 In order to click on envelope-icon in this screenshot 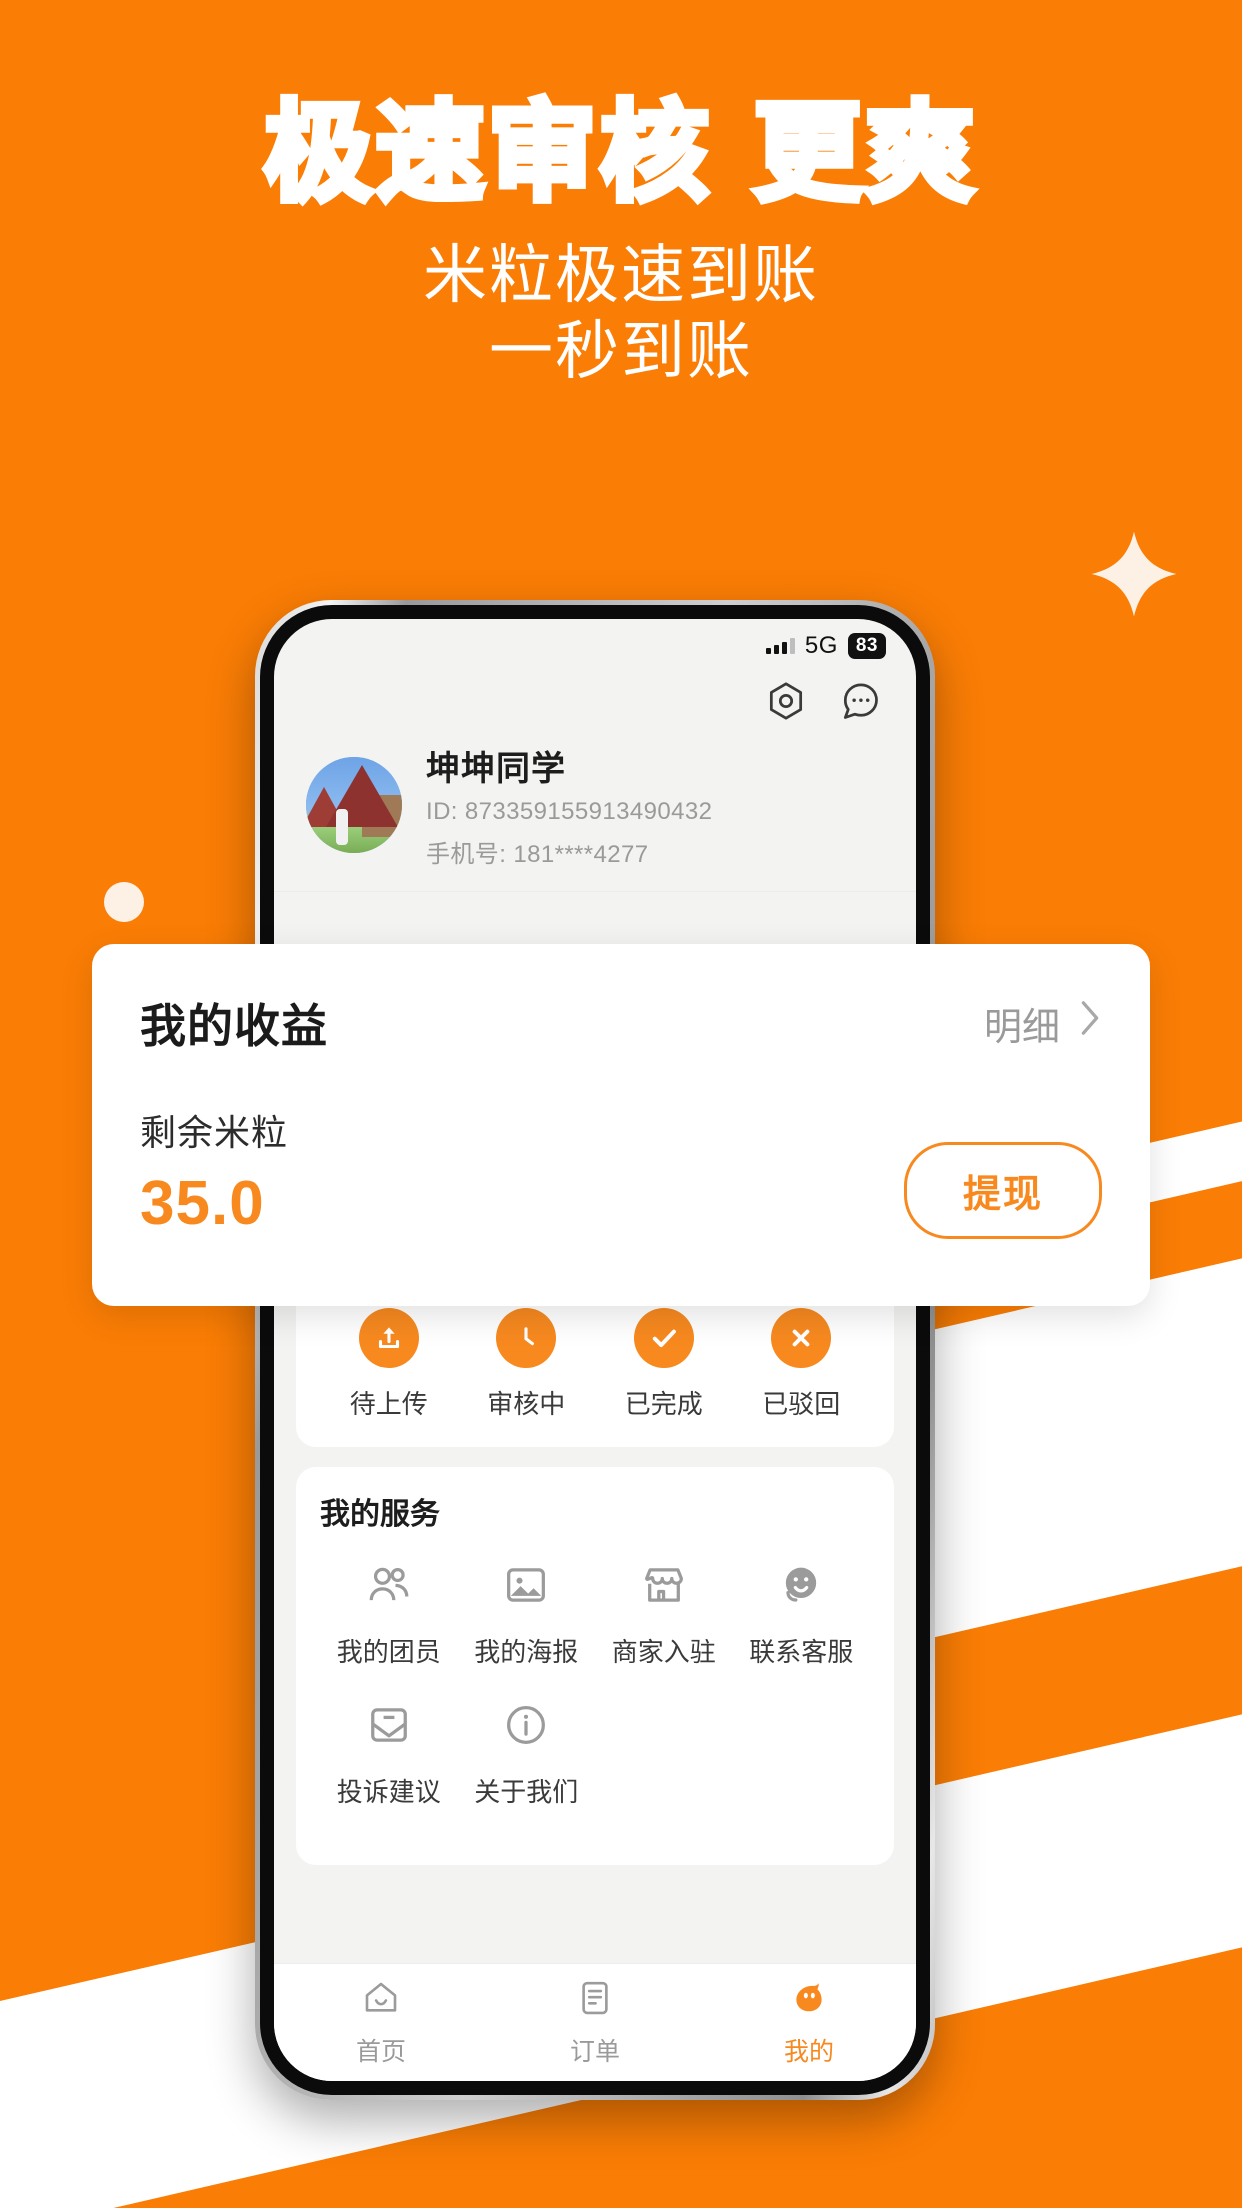, I will do `click(389, 1727)`.